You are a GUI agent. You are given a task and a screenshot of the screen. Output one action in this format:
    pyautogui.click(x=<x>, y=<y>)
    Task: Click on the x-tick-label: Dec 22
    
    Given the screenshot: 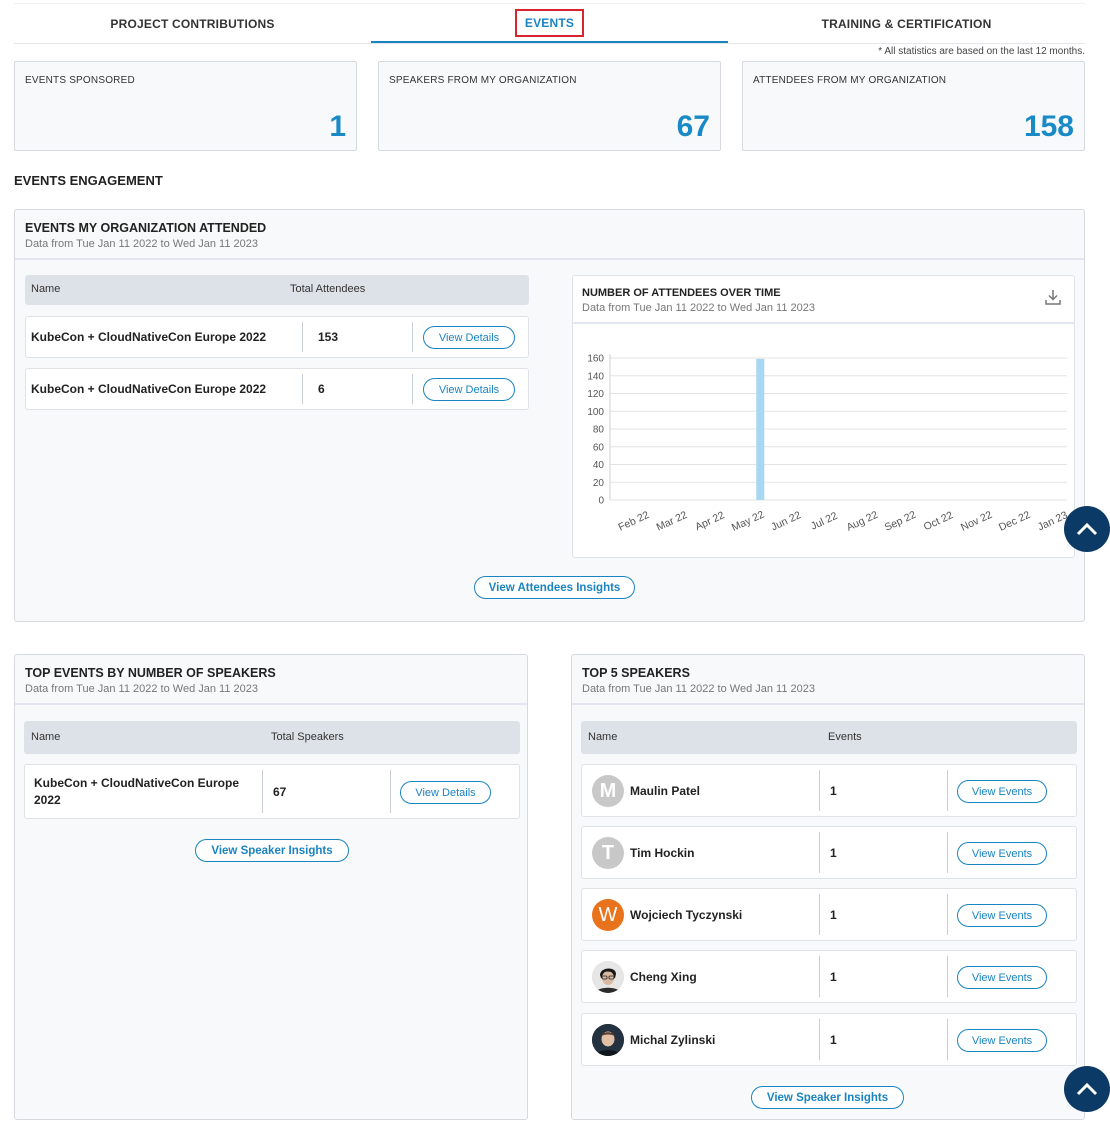 What is the action you would take?
    pyautogui.click(x=1014, y=521)
    